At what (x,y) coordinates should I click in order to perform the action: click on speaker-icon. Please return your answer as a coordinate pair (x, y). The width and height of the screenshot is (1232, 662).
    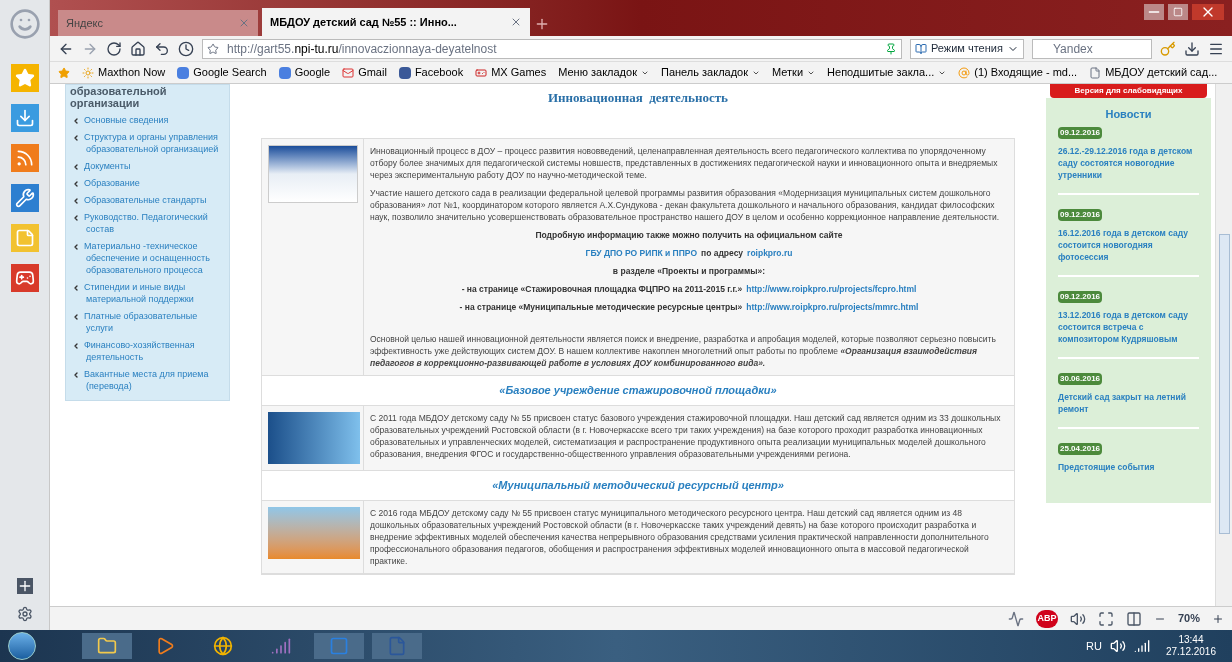
    Looking at the image, I should click on (1077, 618).